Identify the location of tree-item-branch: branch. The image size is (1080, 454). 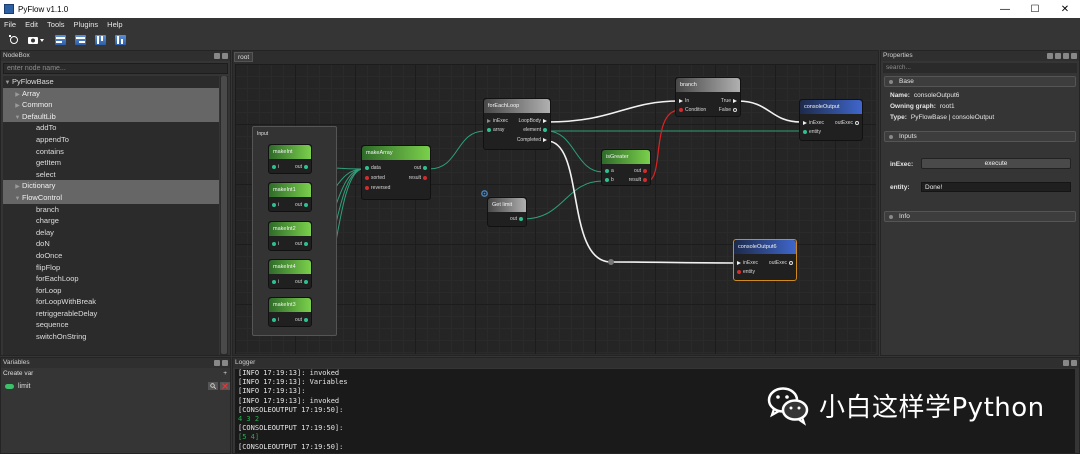
(111, 210).